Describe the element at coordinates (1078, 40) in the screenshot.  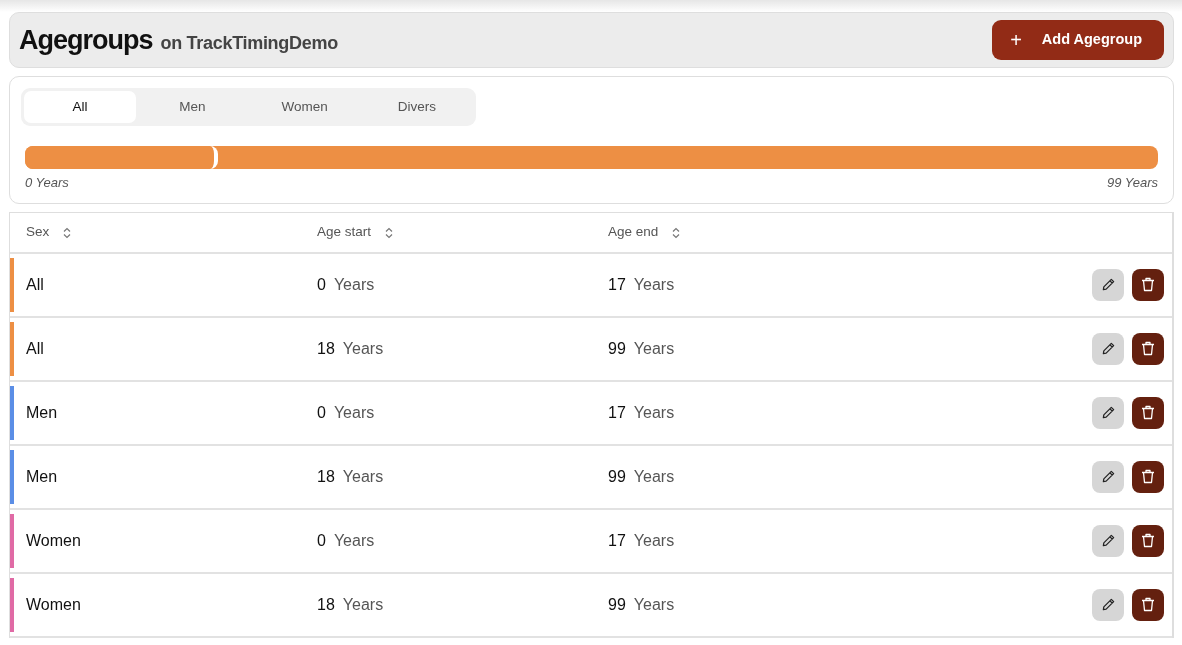
I see `add-agegroup-button: + Add Agegroup` at that location.